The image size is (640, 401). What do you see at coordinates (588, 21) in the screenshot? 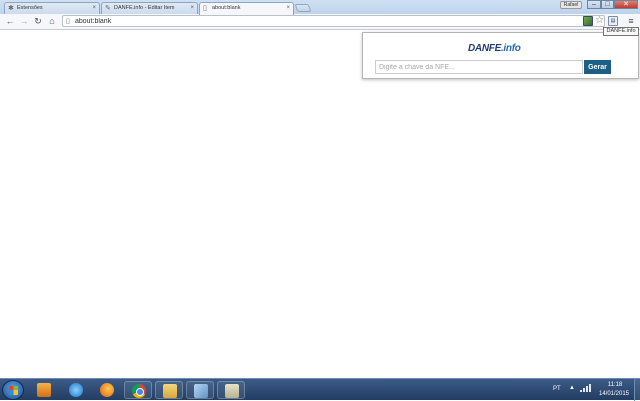
I see `image-extension-icon` at bounding box center [588, 21].